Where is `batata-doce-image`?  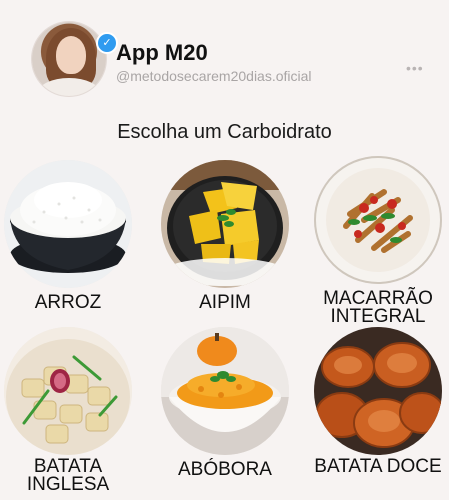 batata-doce-image is located at coordinates (378, 391).